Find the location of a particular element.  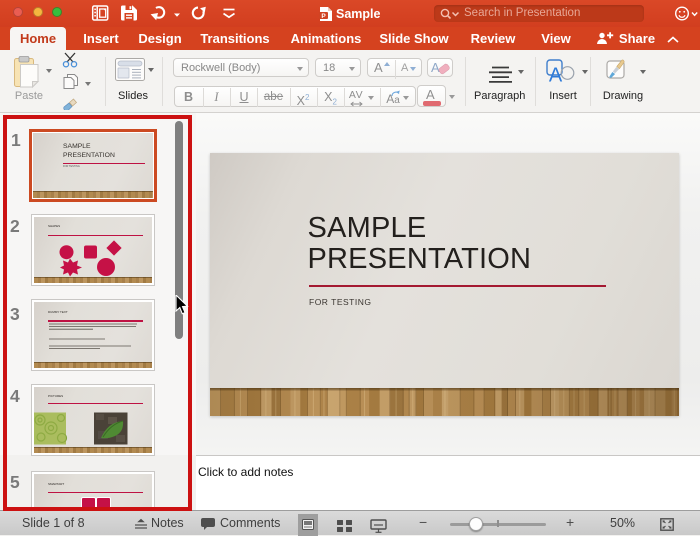

svg-text: P is located at coordinates (323, 16).